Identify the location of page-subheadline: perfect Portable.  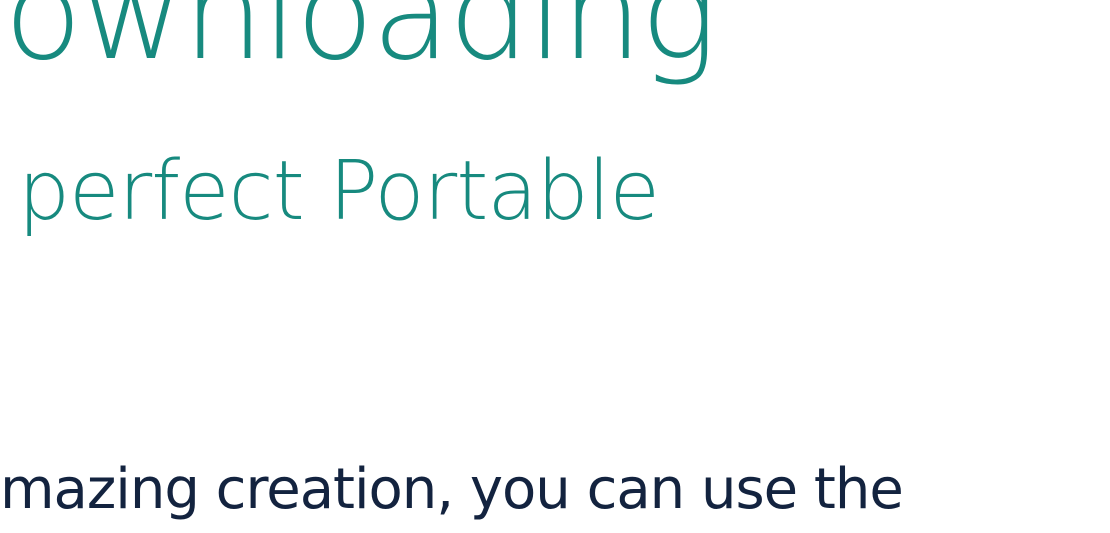
(339, 191).